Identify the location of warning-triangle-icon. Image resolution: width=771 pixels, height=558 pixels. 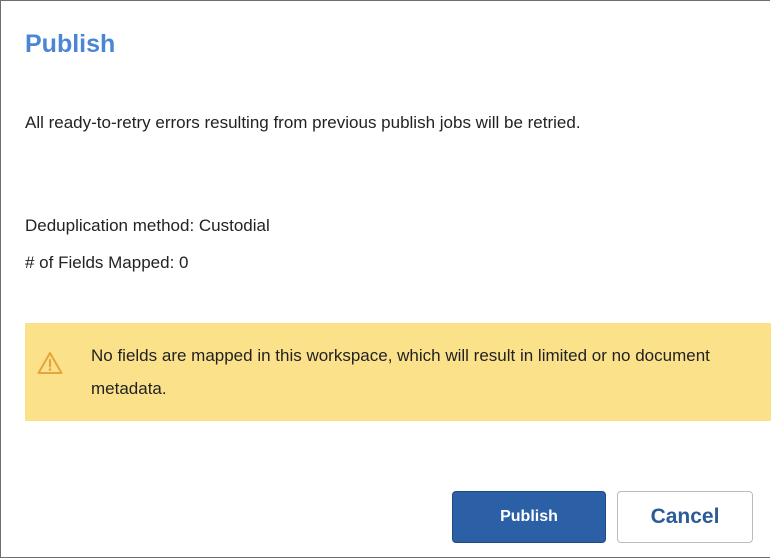
(50, 363).